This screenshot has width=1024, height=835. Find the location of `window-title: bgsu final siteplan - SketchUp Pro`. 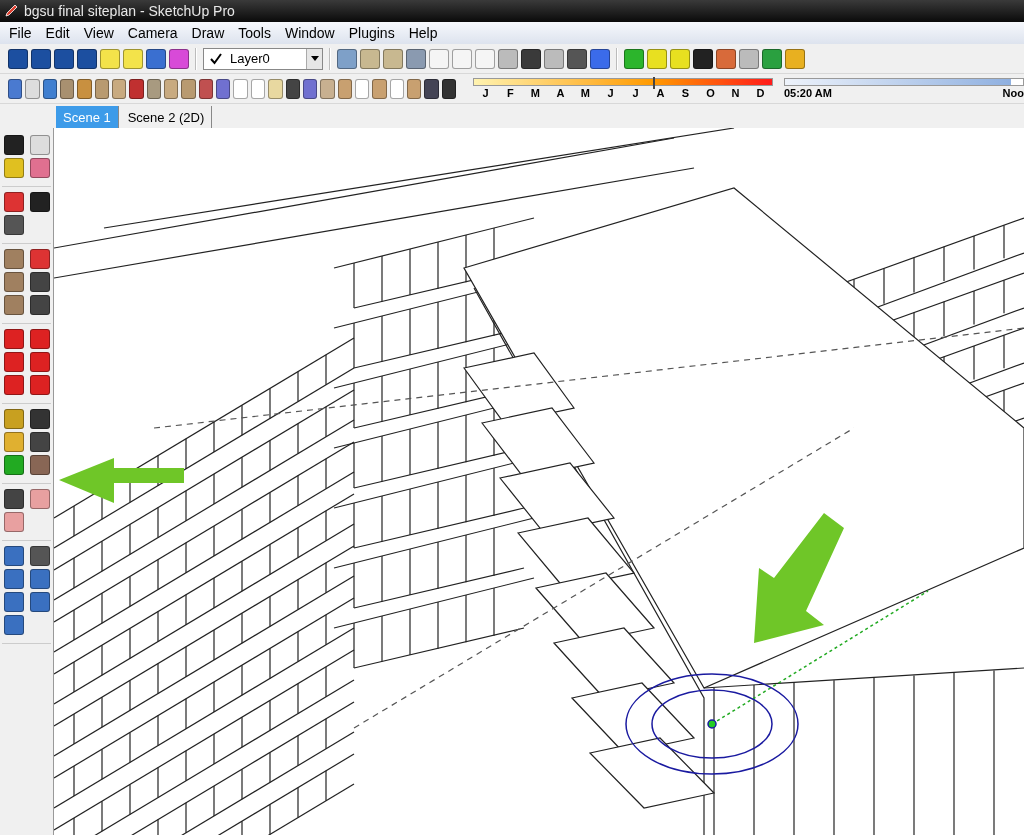

window-title: bgsu final siteplan - SketchUp Pro is located at coordinates (129, 11).